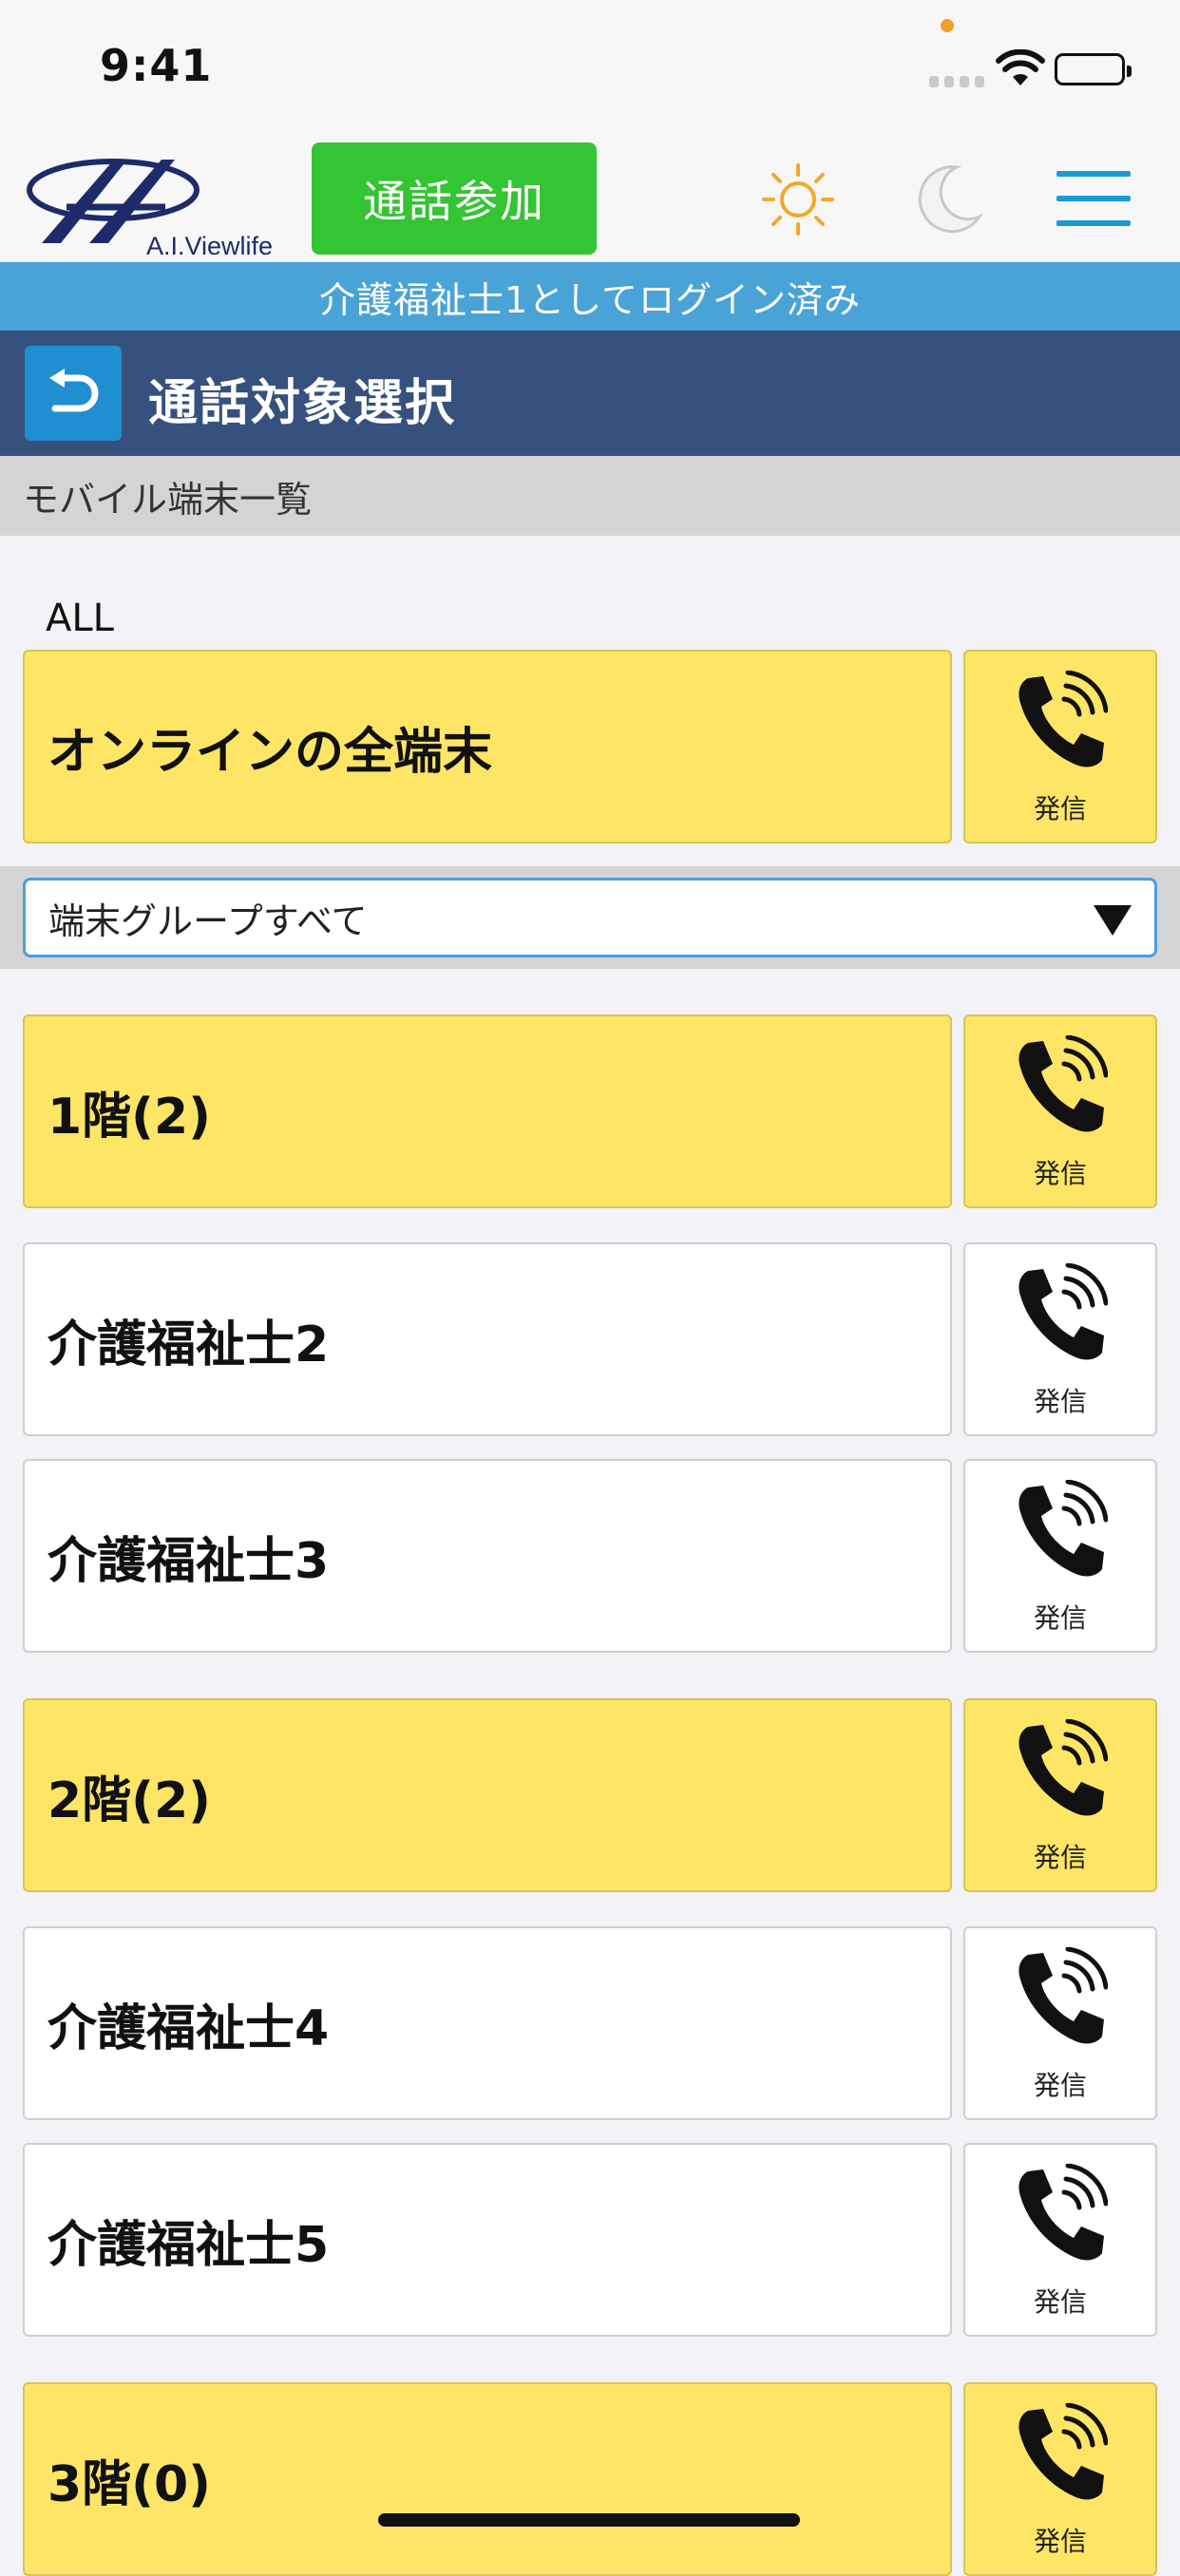 The width and height of the screenshot is (1180, 2576). What do you see at coordinates (487, 1339) in the screenshot?
I see `device-name: 介護福祉士2` at bounding box center [487, 1339].